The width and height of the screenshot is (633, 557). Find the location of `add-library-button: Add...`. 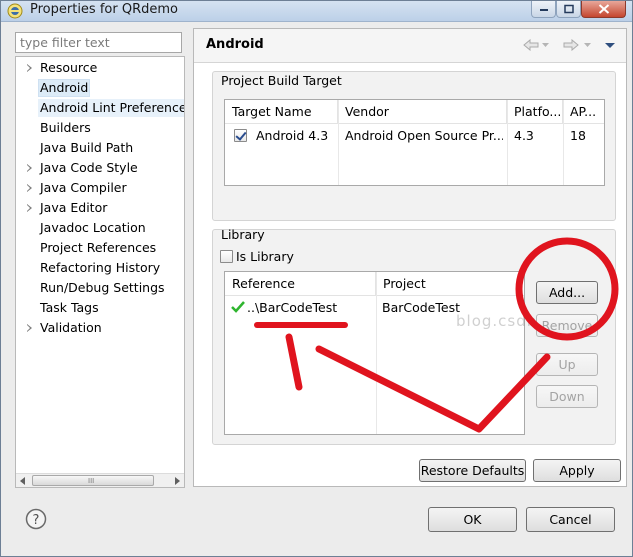

add-library-button: Add... is located at coordinates (567, 292).